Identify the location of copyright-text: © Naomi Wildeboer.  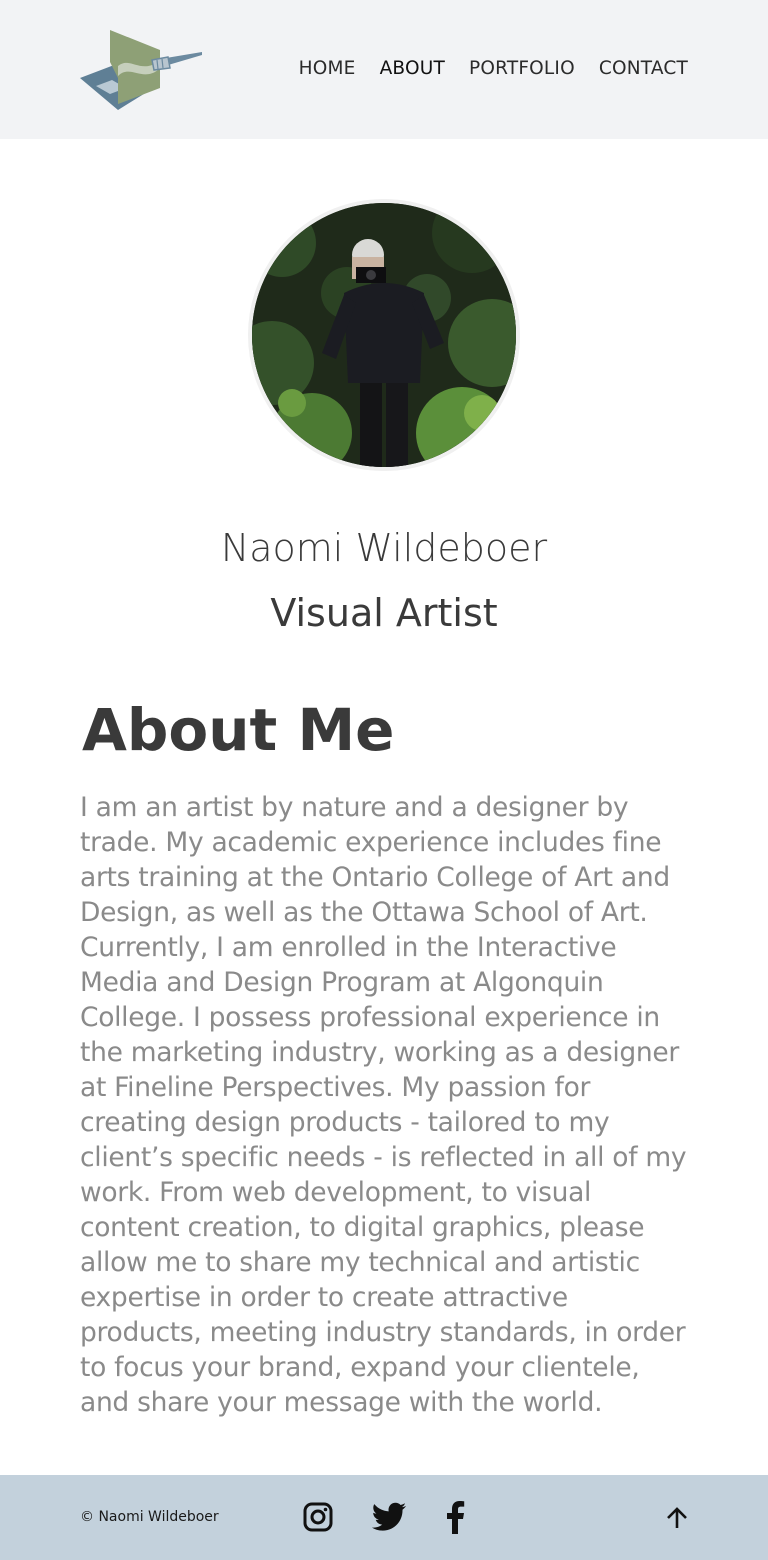
(149, 1517).